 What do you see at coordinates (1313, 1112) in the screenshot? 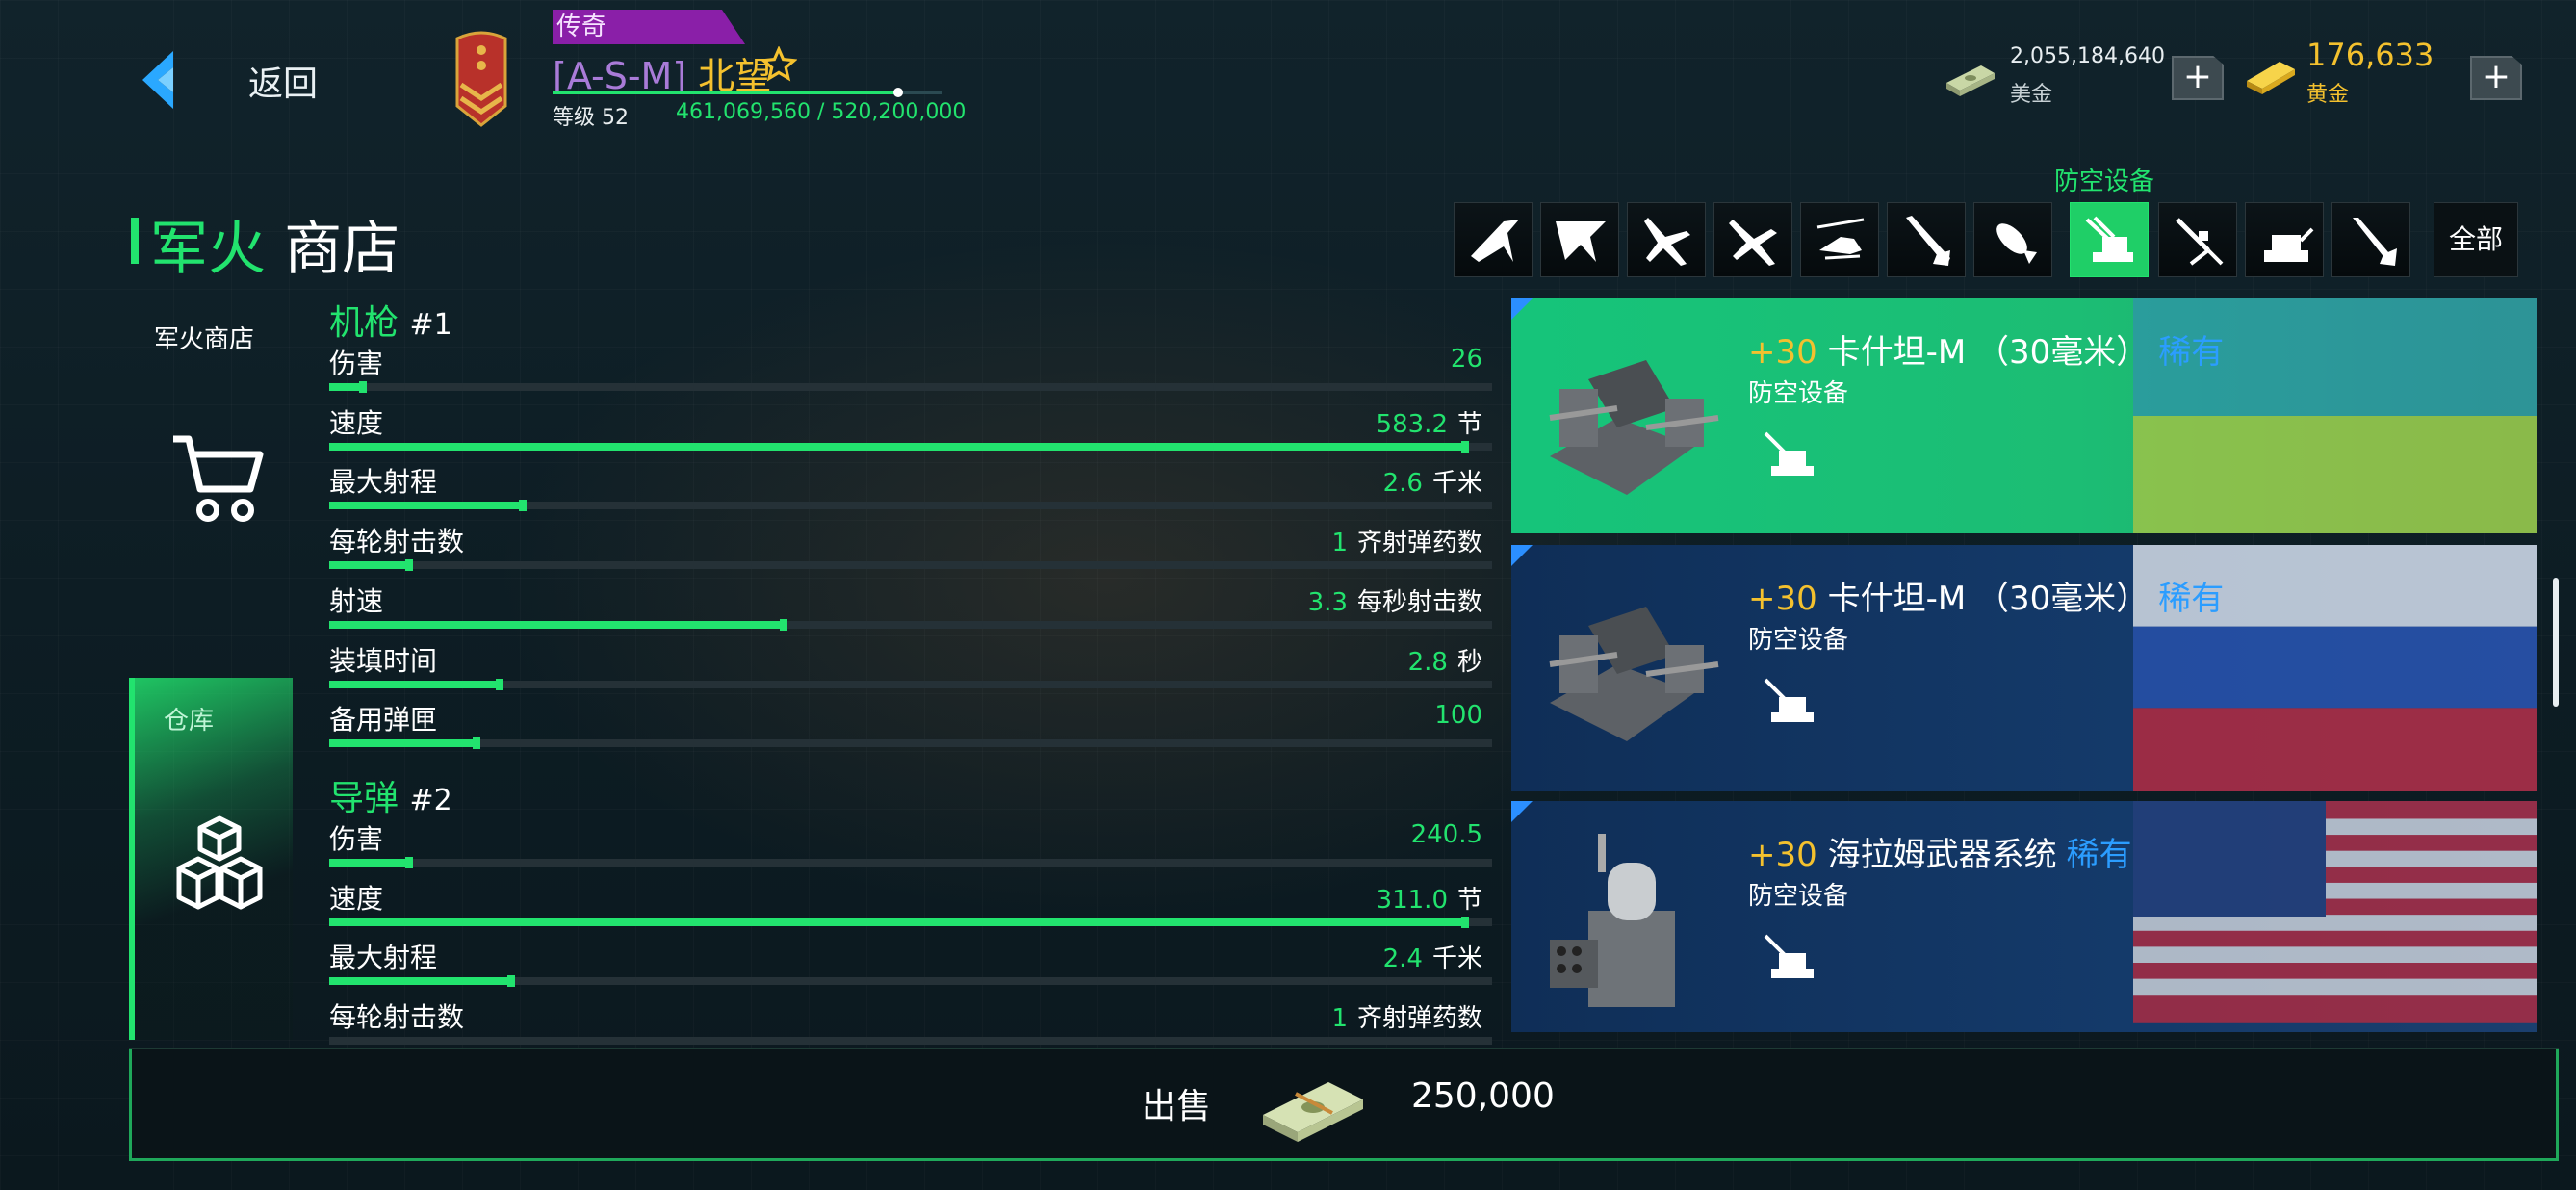
I see `money-stack-icon` at bounding box center [1313, 1112].